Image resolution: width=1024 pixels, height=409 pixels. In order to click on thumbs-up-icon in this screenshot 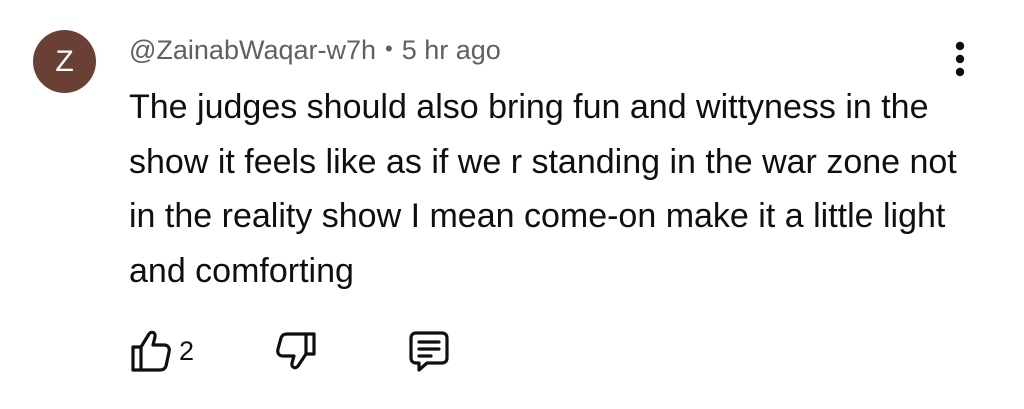, I will do `click(151, 351)`.